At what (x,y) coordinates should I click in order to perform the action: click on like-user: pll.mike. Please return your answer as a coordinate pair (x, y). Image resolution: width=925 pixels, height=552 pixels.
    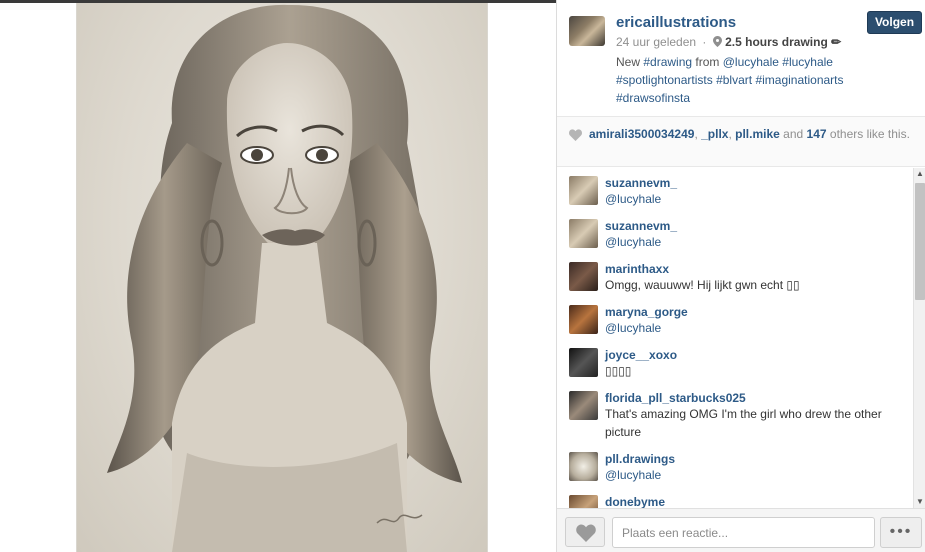
    Looking at the image, I should click on (757, 134).